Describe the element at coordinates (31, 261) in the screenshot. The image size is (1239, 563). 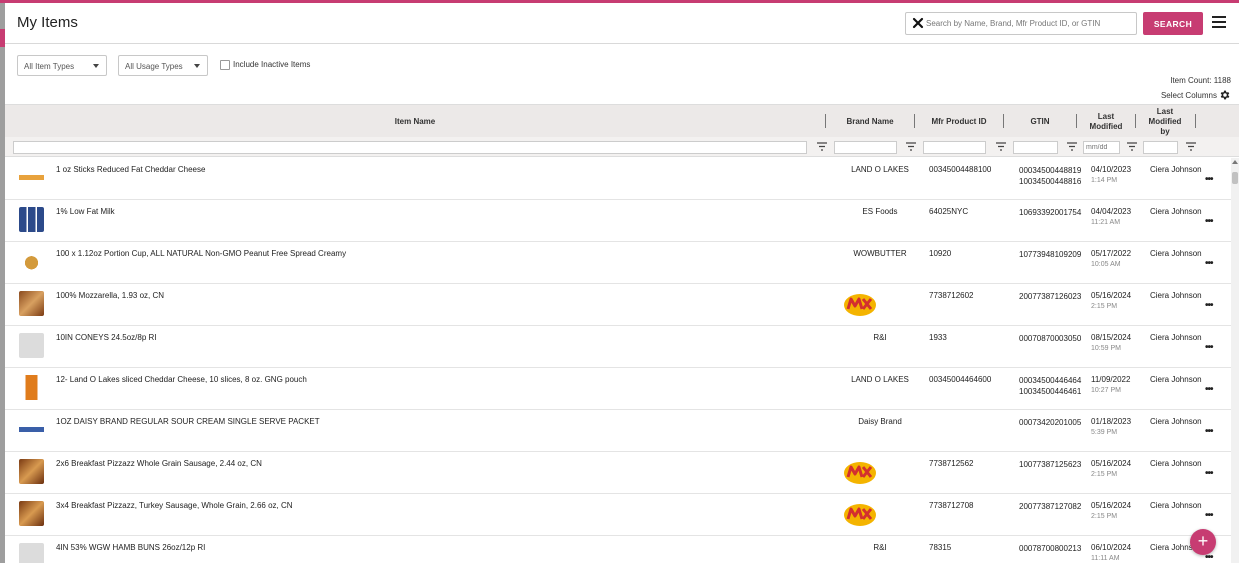
I see `peanut-cup-image` at that location.